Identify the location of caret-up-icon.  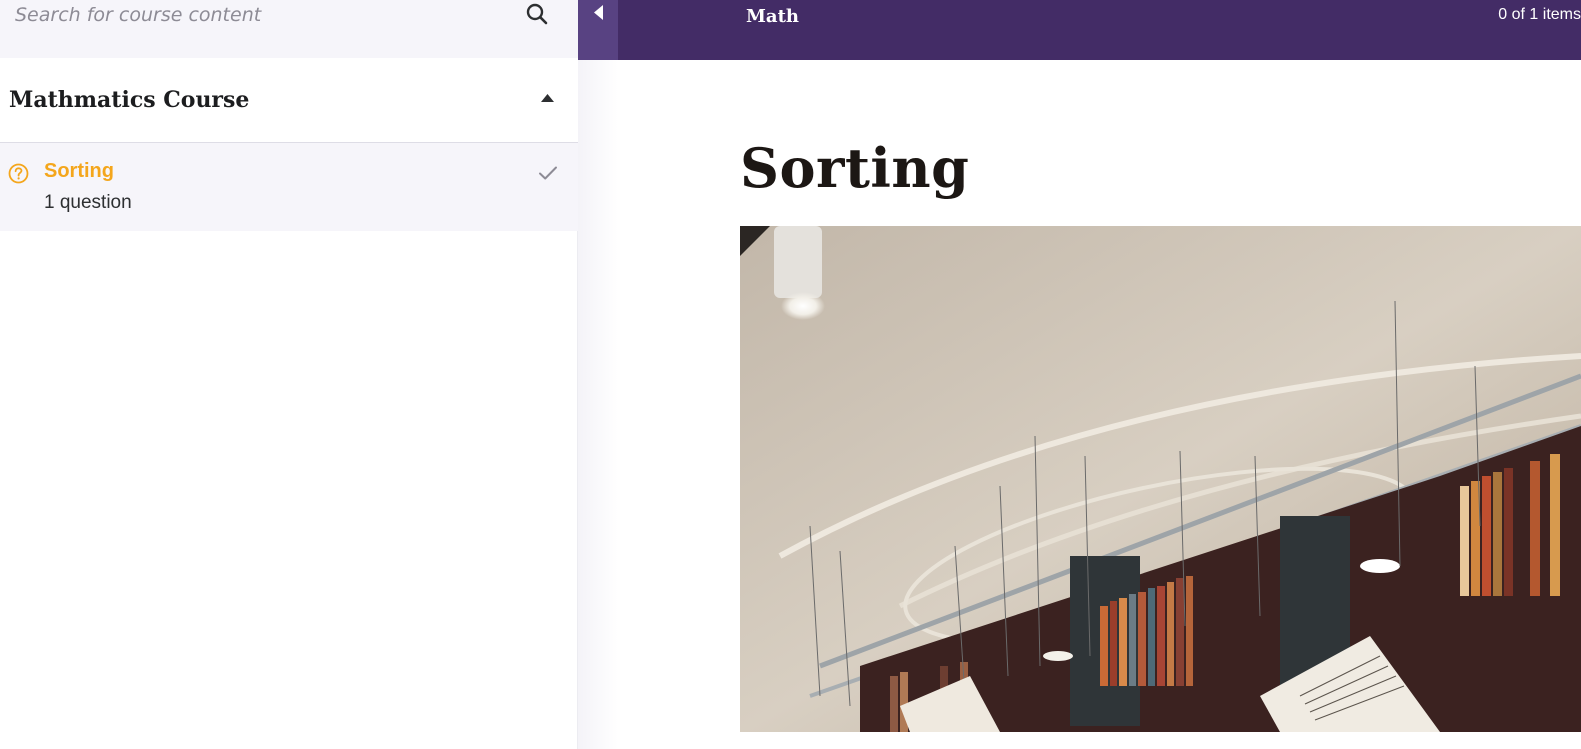
(547, 98).